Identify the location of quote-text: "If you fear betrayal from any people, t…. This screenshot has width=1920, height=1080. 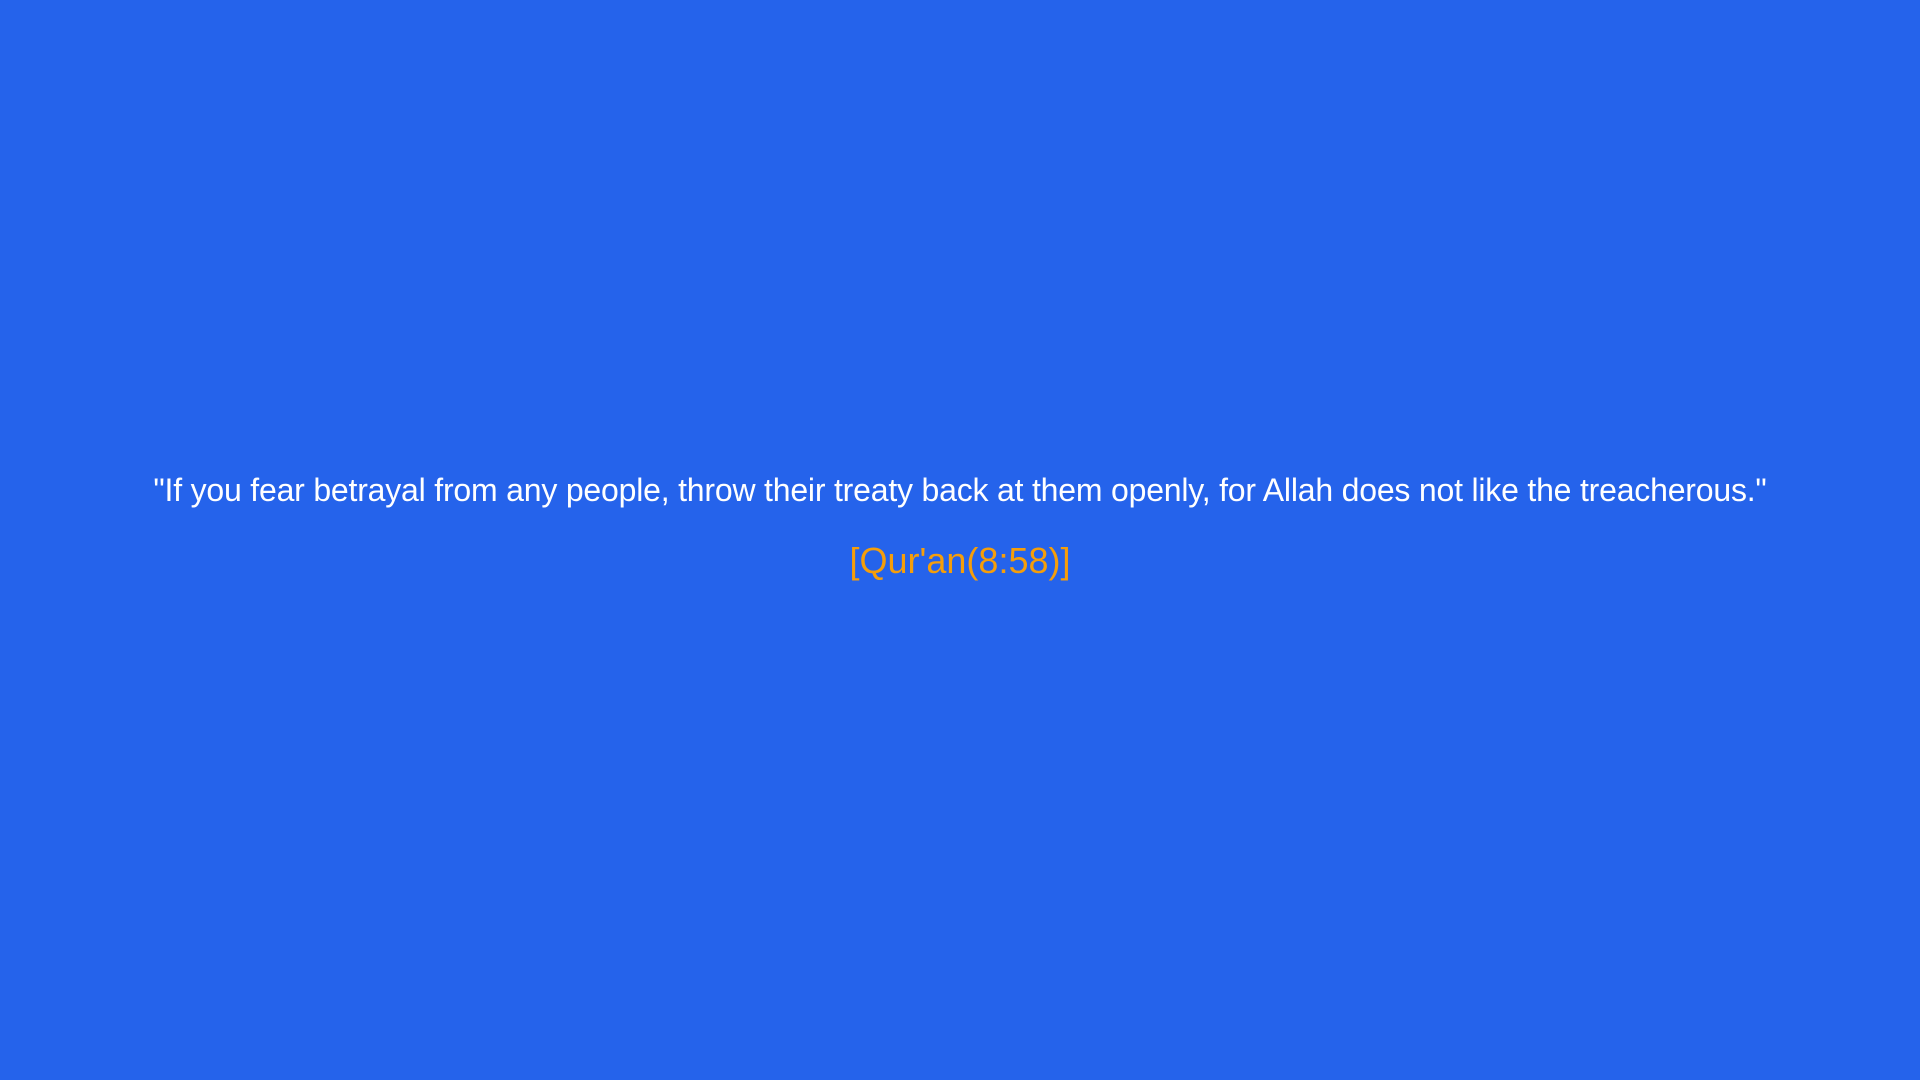
(960, 490).